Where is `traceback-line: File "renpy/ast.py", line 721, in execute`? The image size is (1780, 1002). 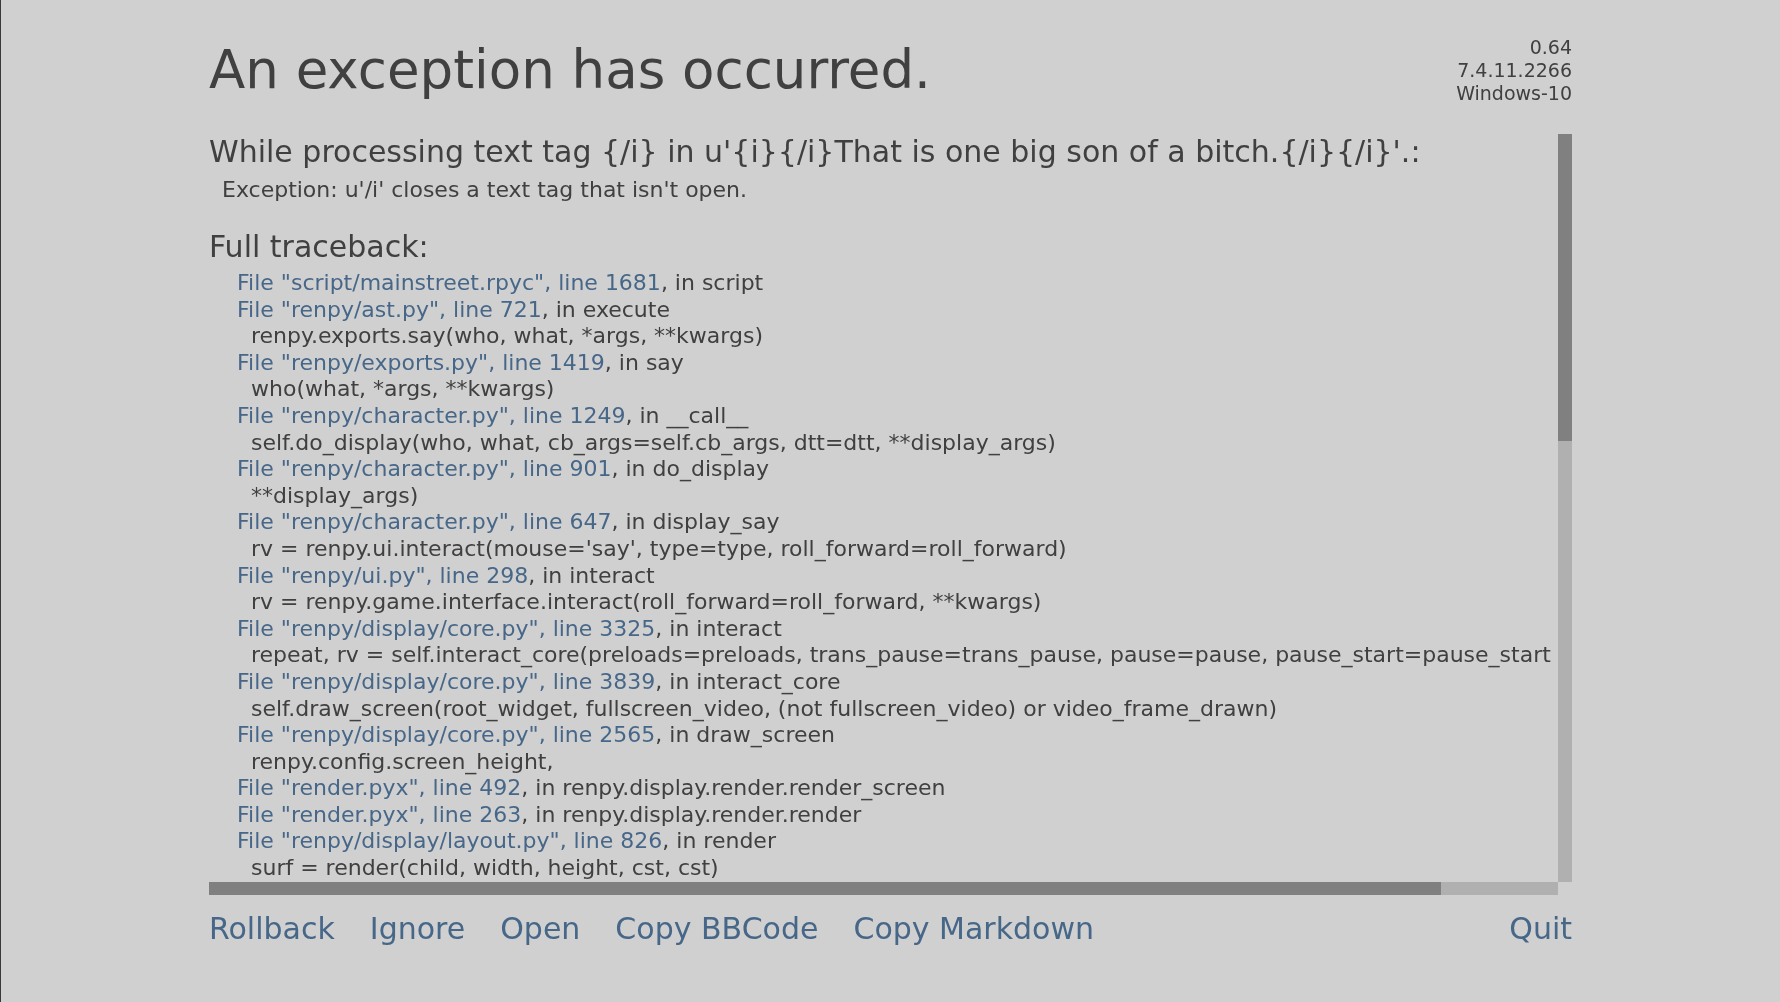 traceback-line: File "renpy/ast.py", line 721, in execute is located at coordinates (453, 310).